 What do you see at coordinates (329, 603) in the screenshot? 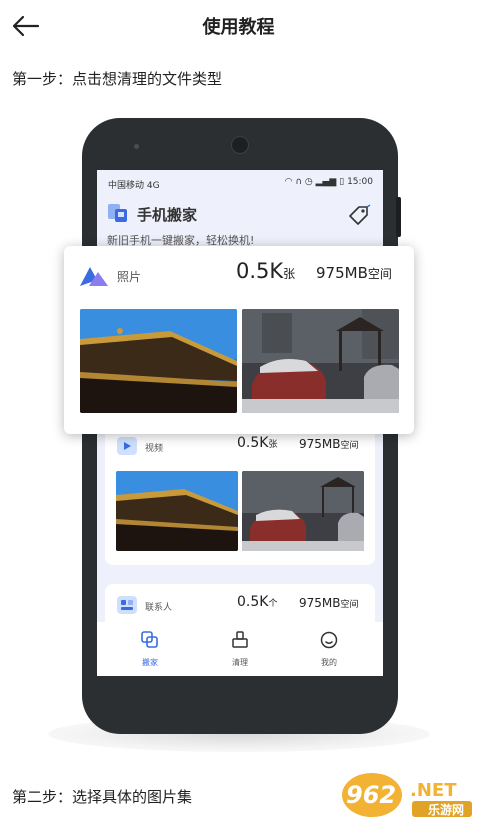
I see `contacts-size: 975MB空间` at bounding box center [329, 603].